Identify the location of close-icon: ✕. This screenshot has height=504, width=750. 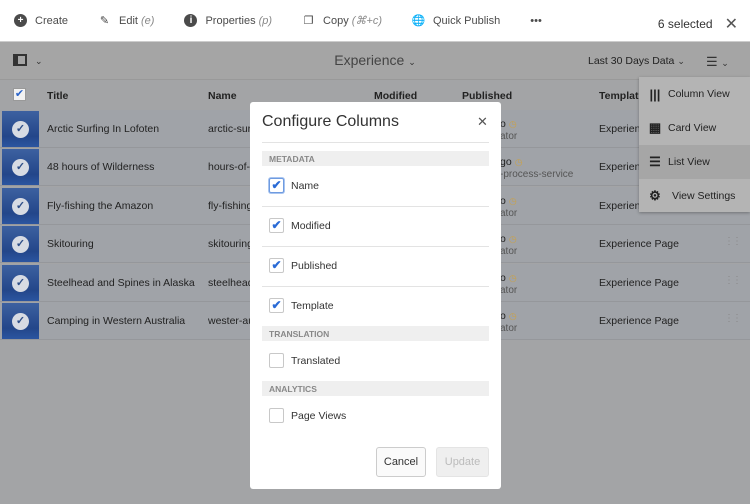
(482, 122).